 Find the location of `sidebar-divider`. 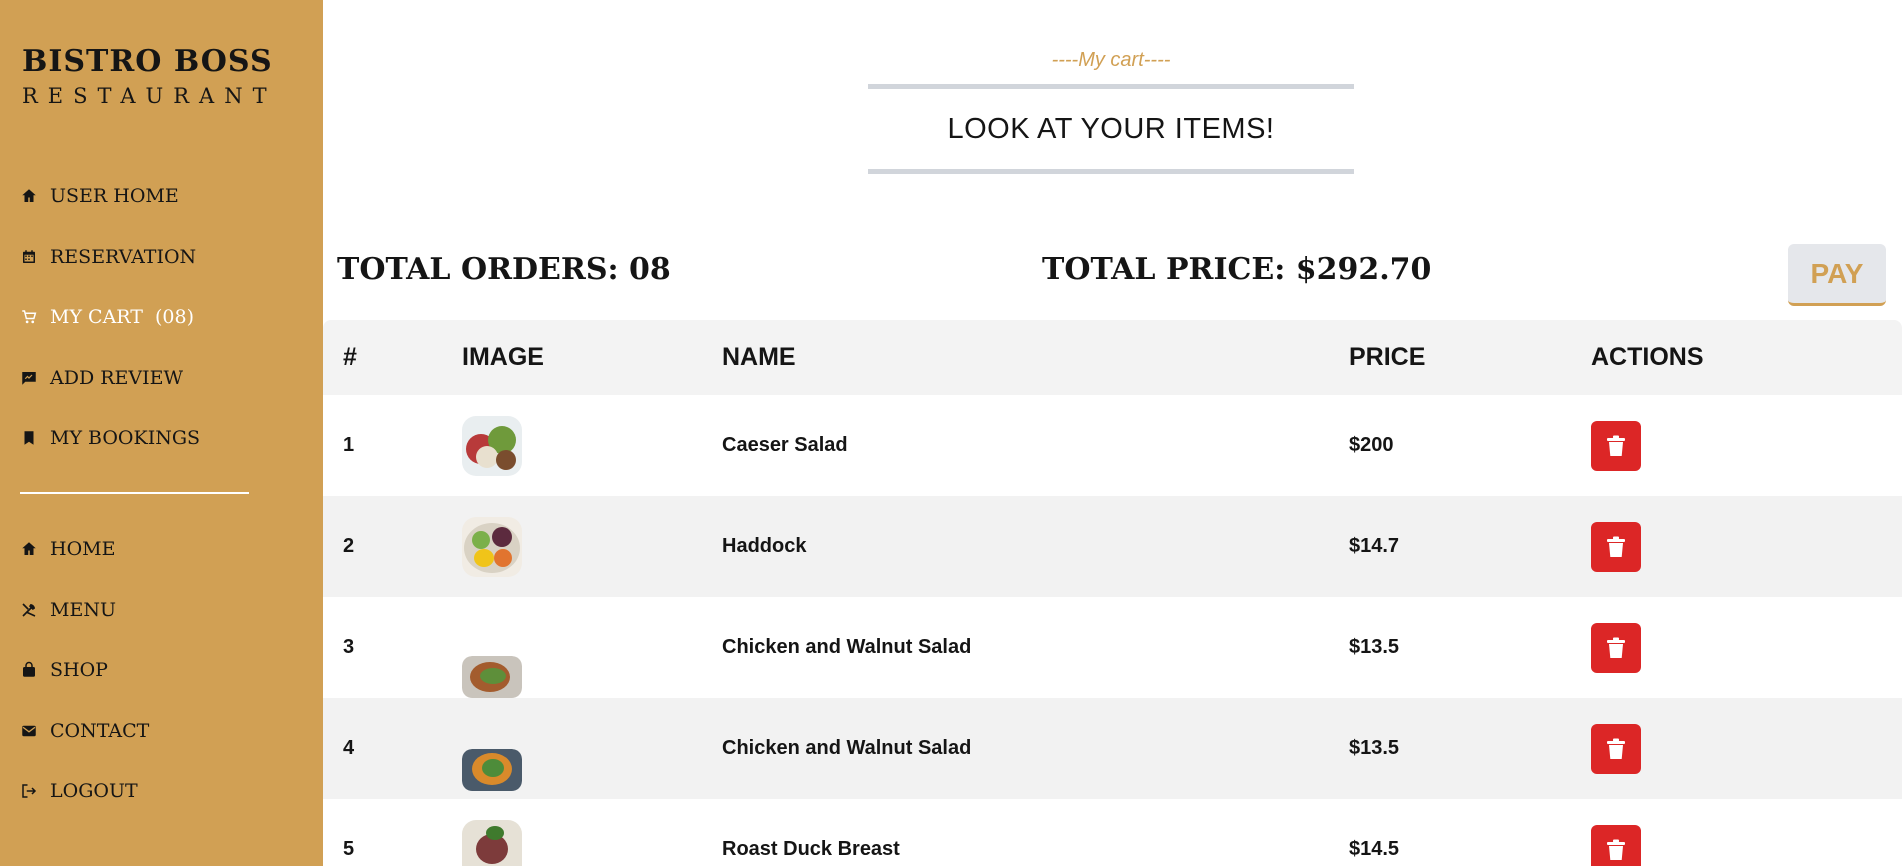

sidebar-divider is located at coordinates (134, 493).